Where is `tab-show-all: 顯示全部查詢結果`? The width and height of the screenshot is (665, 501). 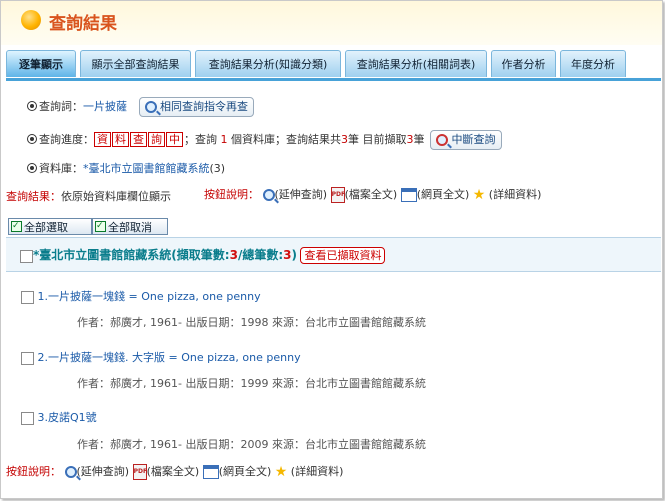 tab-show-all: 顯示全部查詢結果 is located at coordinates (135, 63).